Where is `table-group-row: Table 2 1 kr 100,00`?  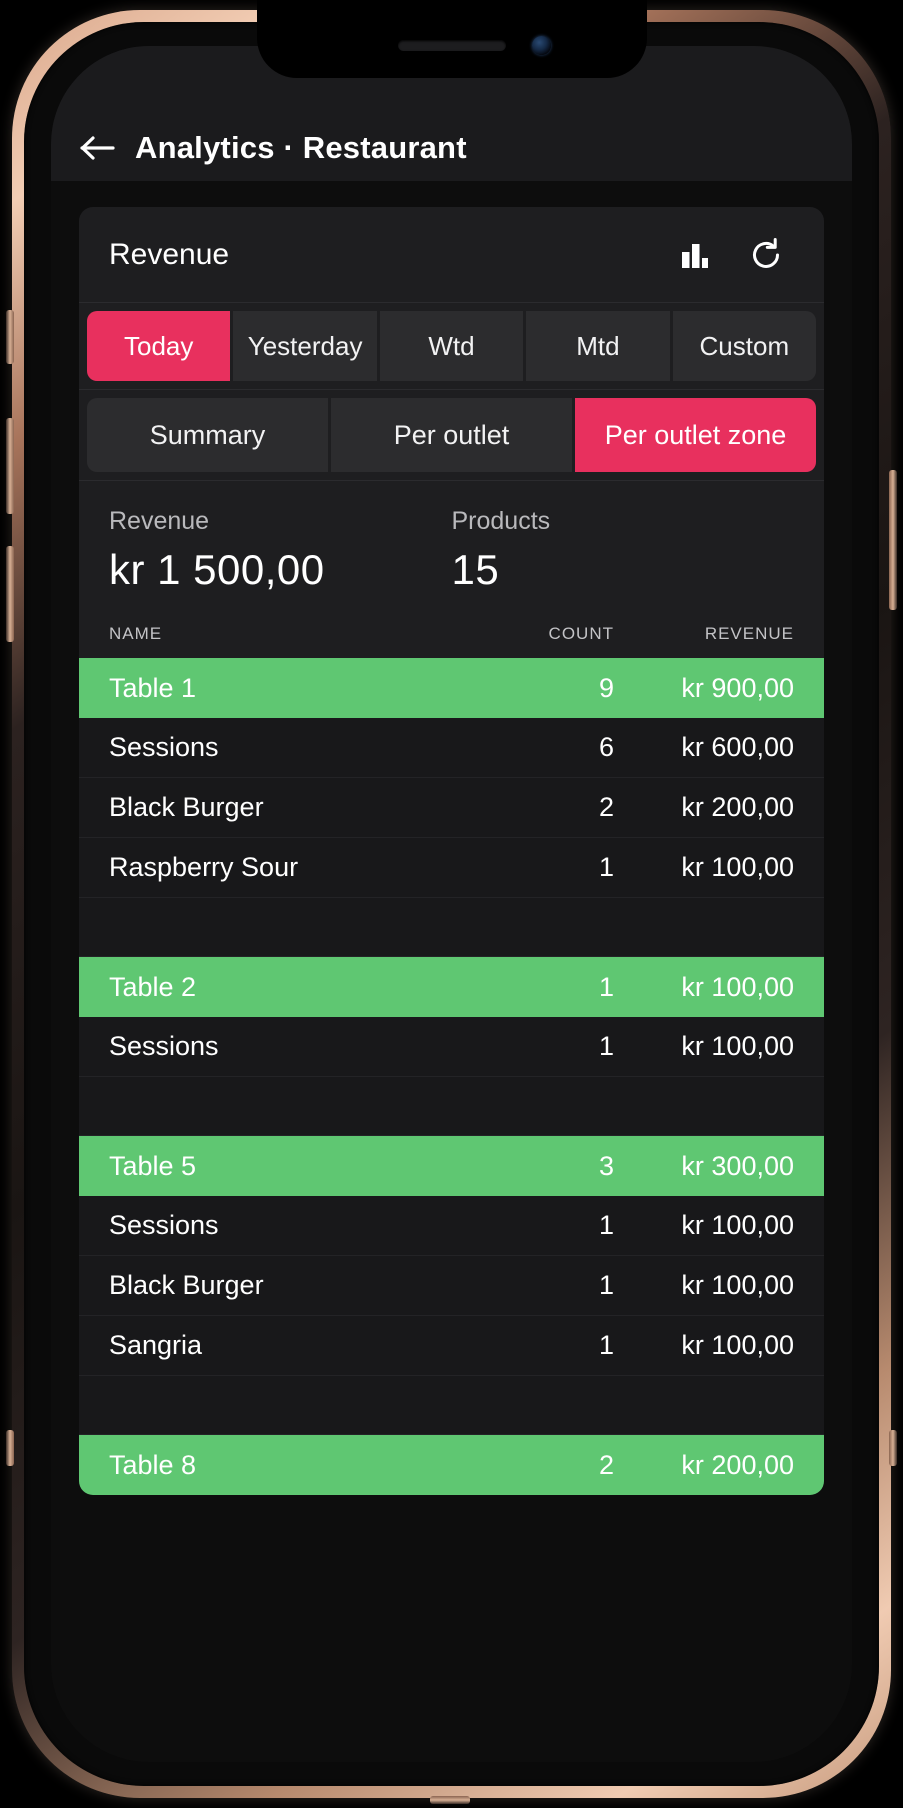 table-group-row: Table 2 1 kr 100,00 is located at coordinates (451, 987).